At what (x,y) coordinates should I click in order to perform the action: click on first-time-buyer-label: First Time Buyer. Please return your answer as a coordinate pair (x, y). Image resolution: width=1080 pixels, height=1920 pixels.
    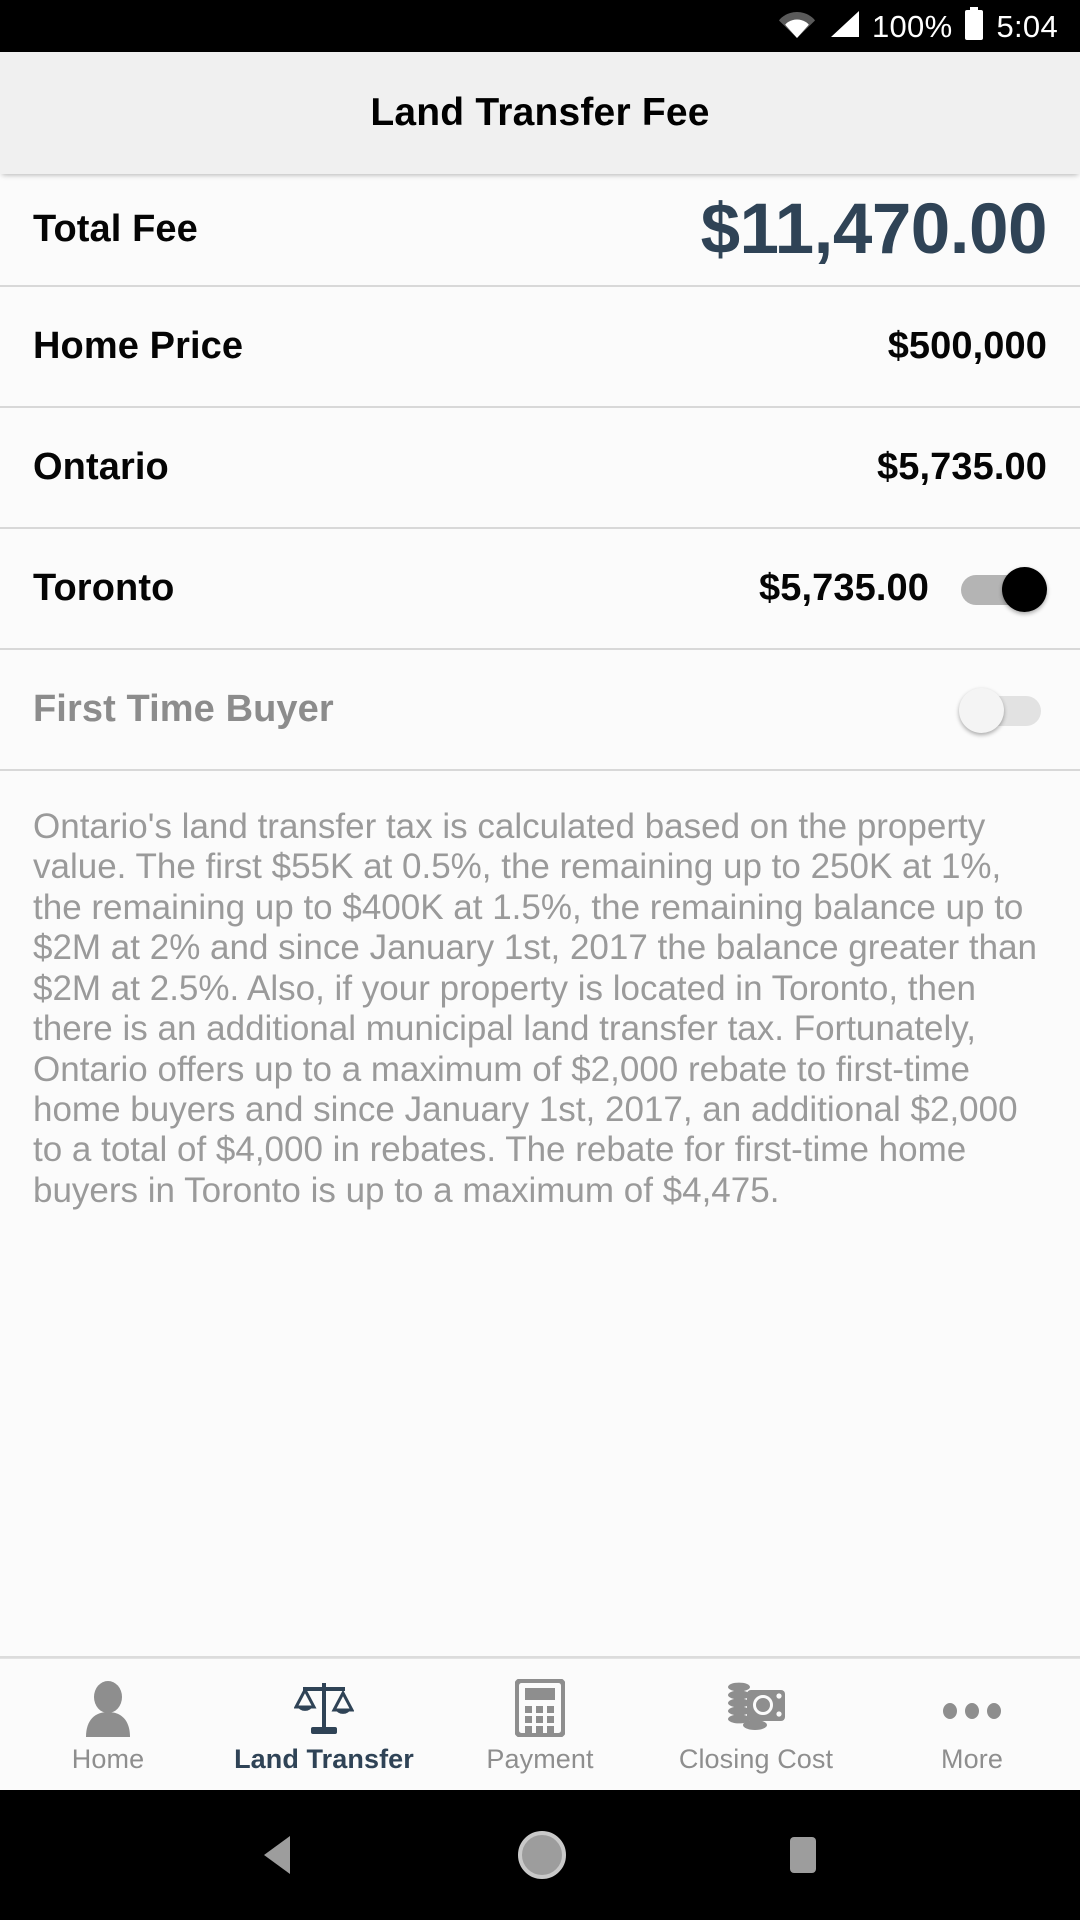
    Looking at the image, I should click on (183, 709).